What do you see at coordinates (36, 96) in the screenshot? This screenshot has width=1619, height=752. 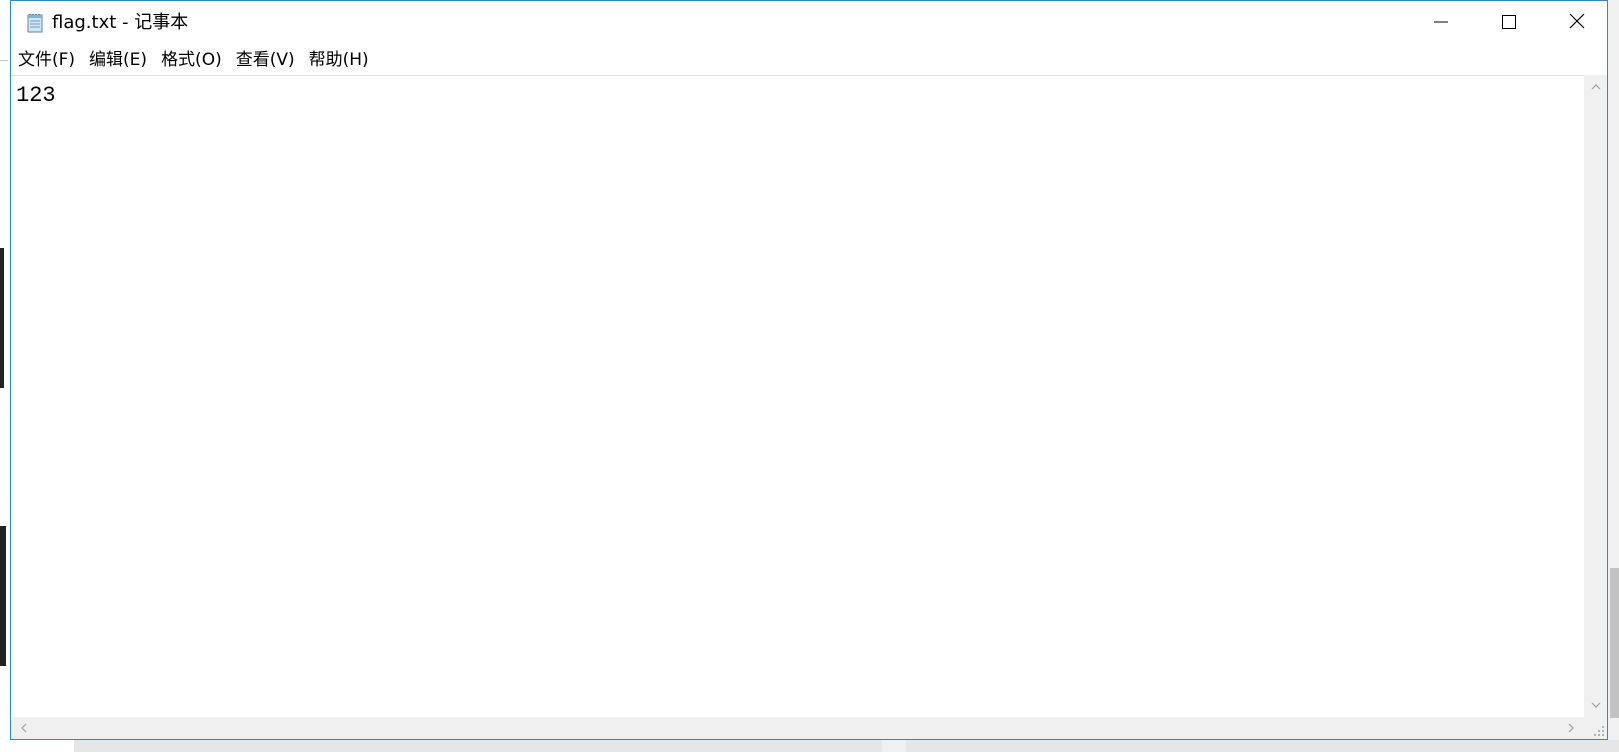 I see `editor-content: 123` at bounding box center [36, 96].